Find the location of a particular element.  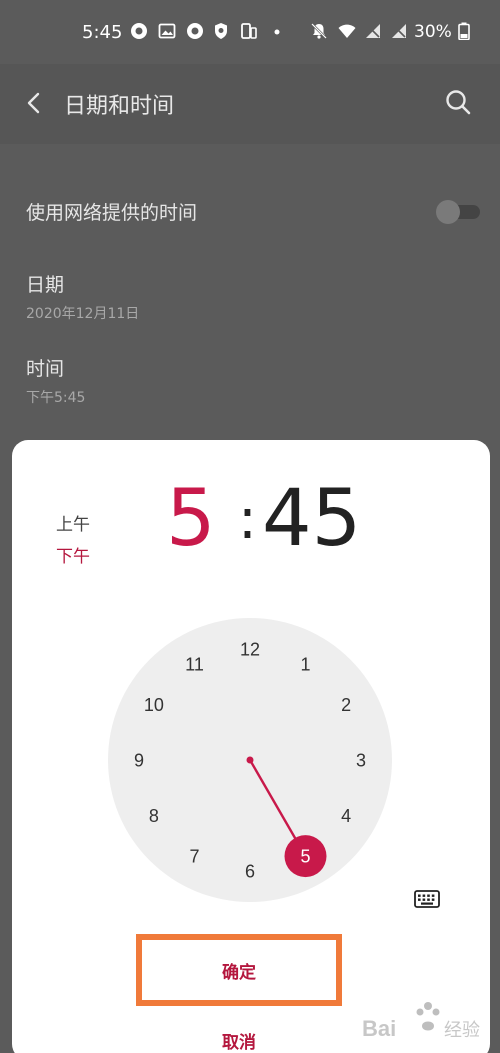

time-row: 时间 下午5:45 is located at coordinates (55, 380).